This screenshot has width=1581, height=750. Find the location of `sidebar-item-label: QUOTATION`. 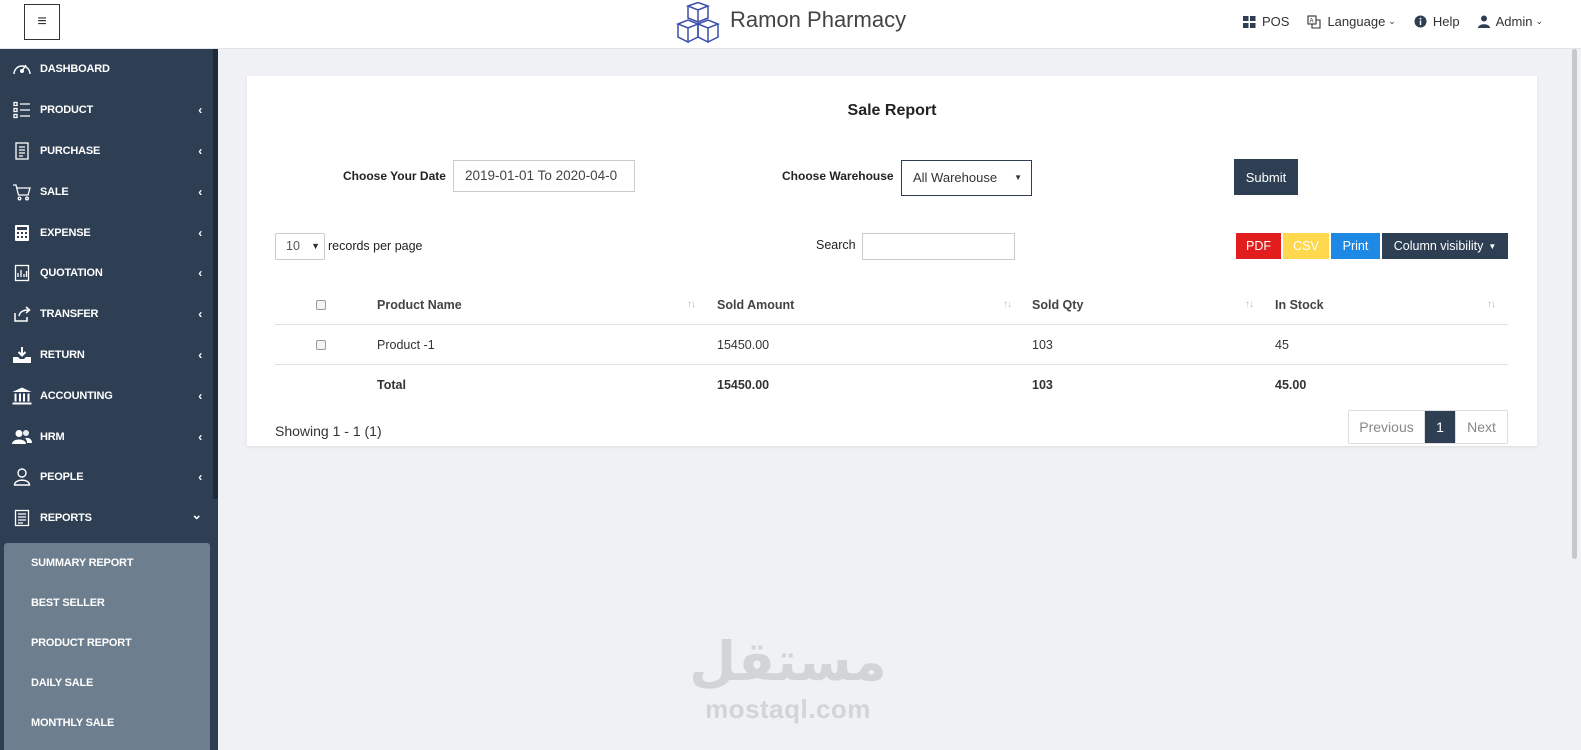

sidebar-item-label: QUOTATION is located at coordinates (71, 273).